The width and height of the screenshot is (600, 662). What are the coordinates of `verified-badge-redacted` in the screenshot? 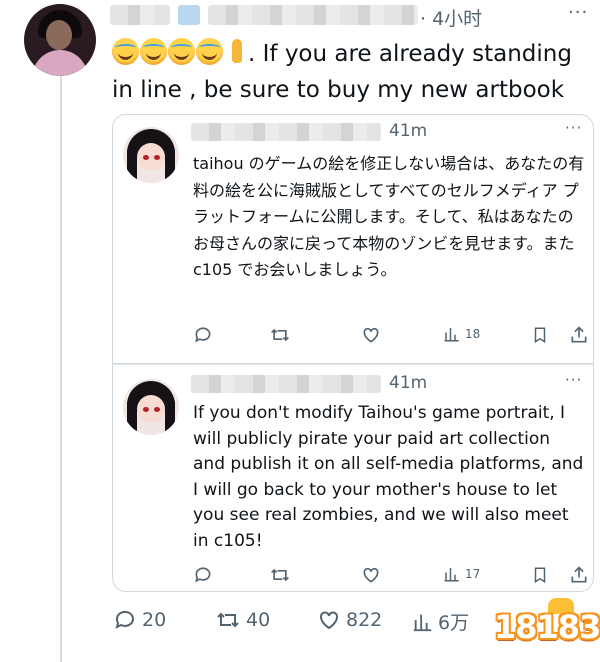 It's located at (189, 15).